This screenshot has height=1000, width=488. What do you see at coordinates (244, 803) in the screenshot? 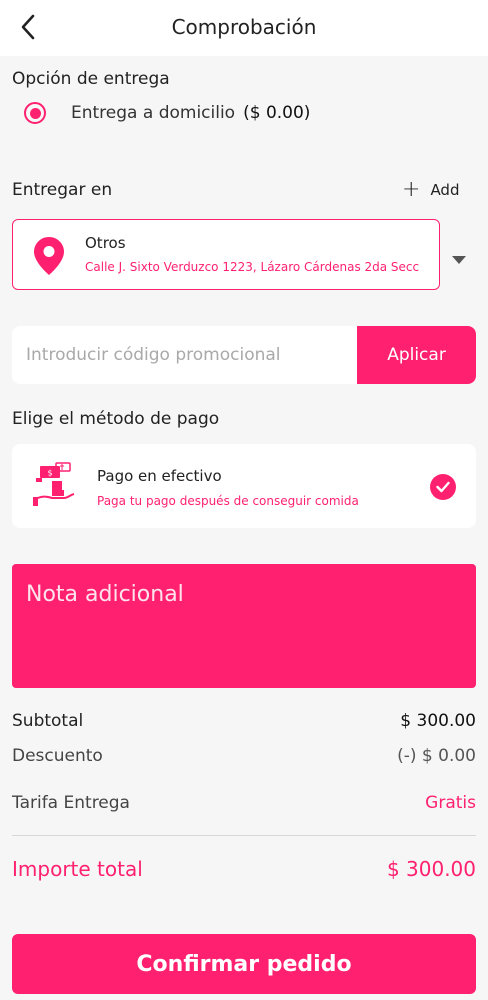
I see `delivery-fee-row: Tarifa Entrega Gratis` at bounding box center [244, 803].